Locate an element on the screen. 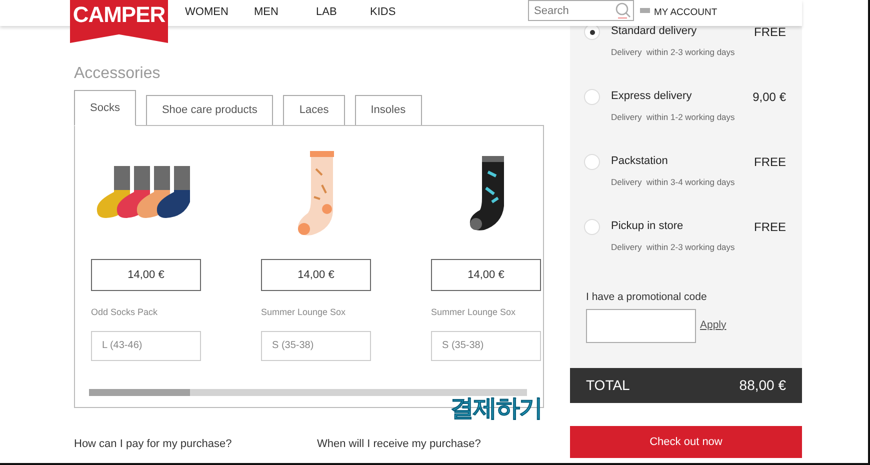 This screenshot has height=465, width=870. option-name: Standard delivery is located at coordinates (654, 31).